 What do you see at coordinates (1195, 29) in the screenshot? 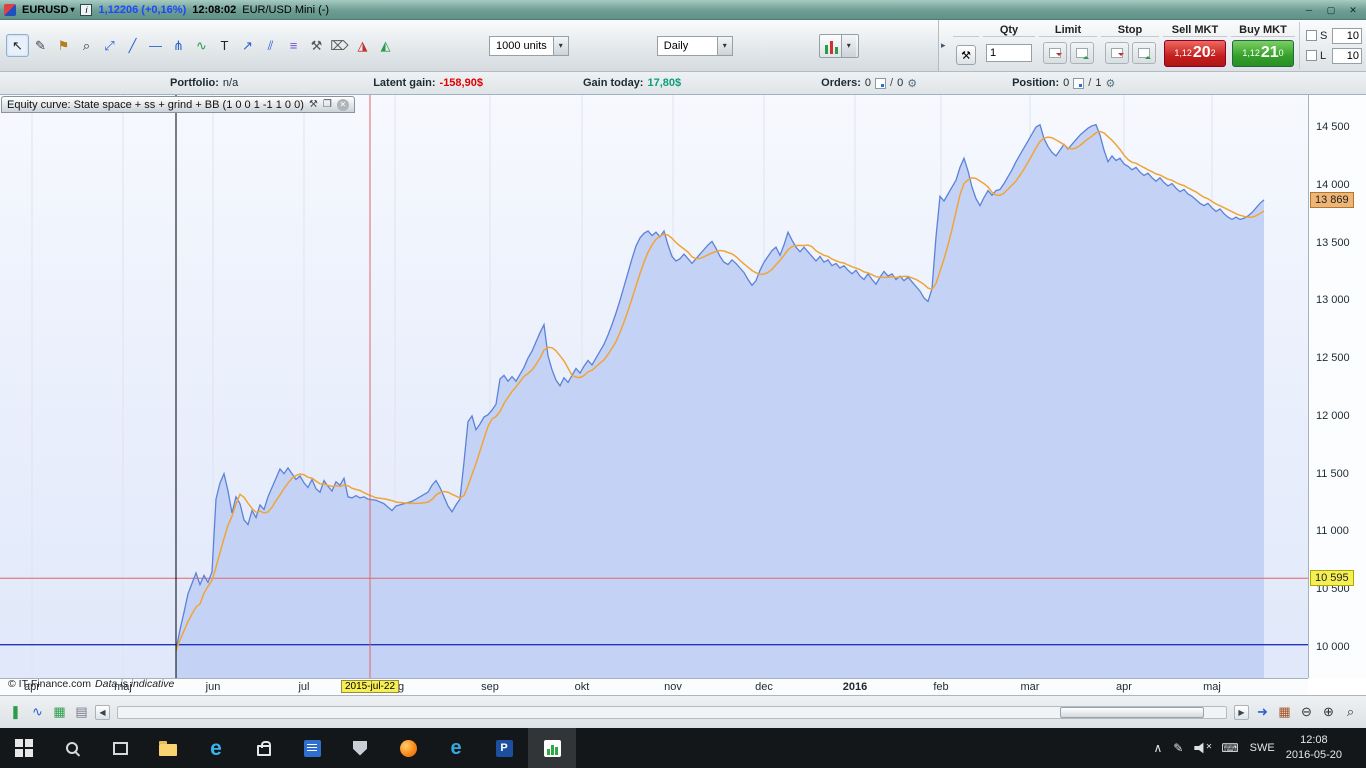
I see `sell-header: Sell MKT` at bounding box center [1195, 29].